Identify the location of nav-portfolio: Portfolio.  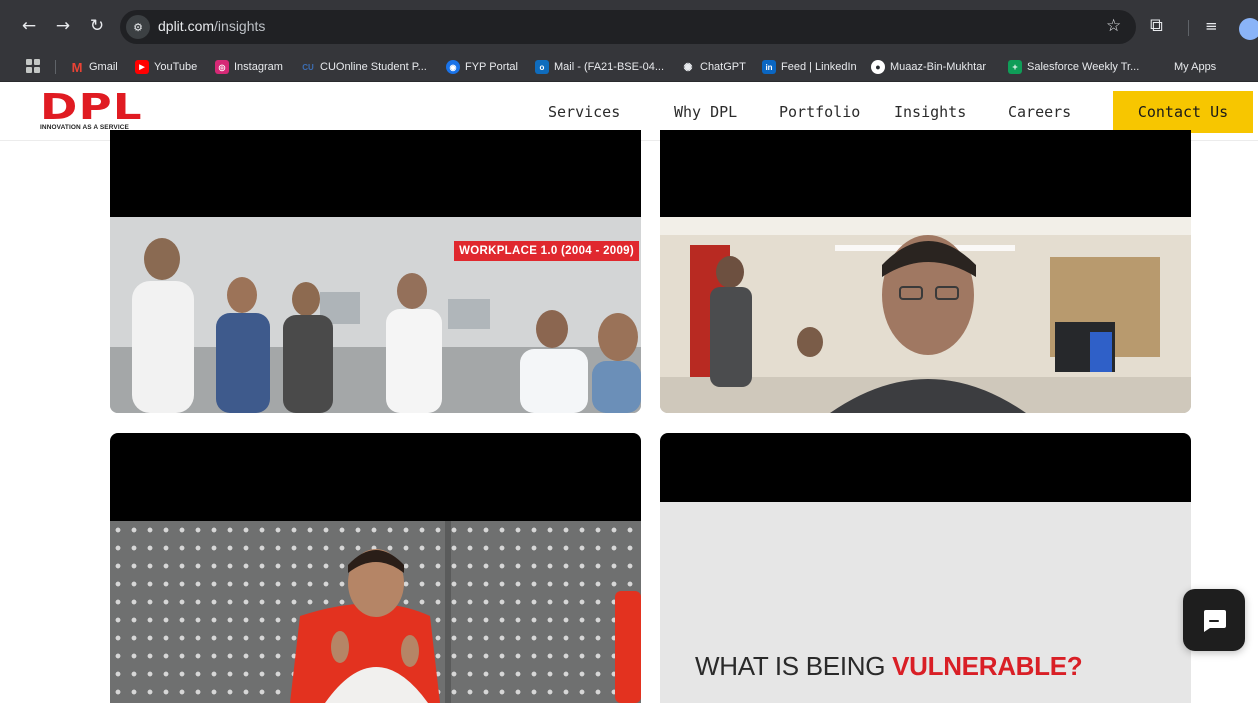
(819, 112).